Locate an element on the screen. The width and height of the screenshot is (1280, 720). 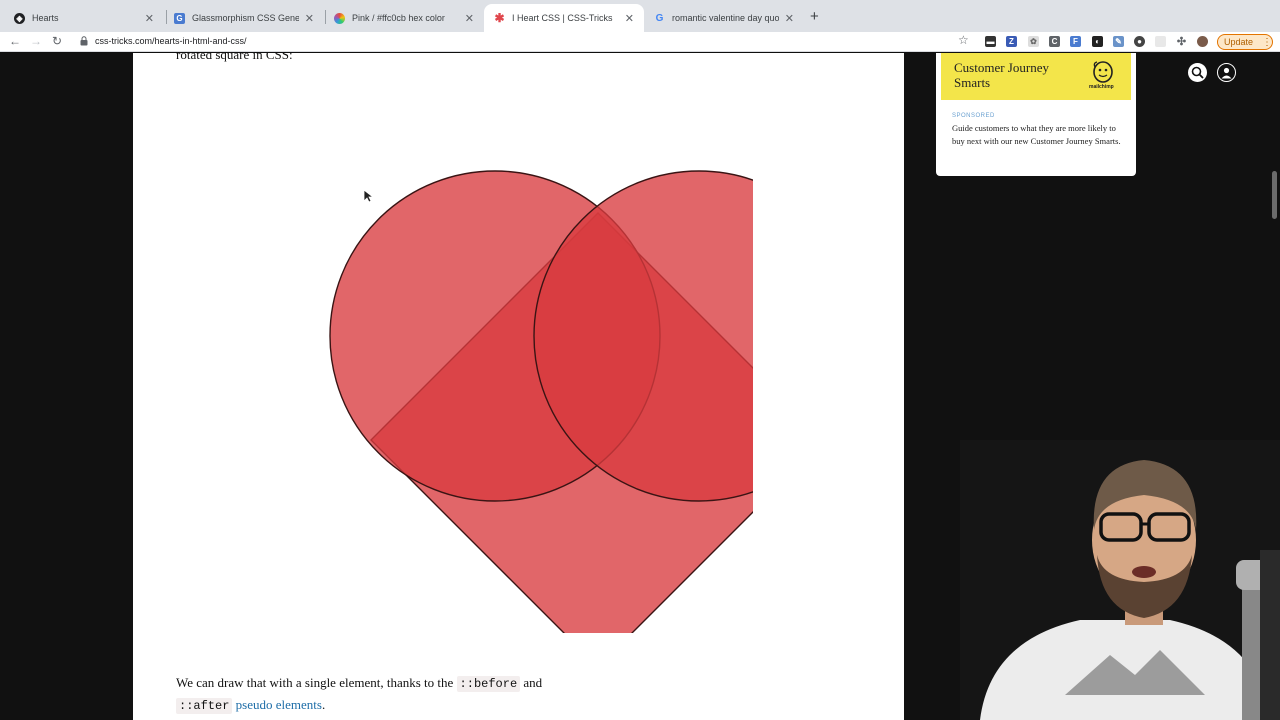
code-after: ::after is located at coordinates (204, 706).